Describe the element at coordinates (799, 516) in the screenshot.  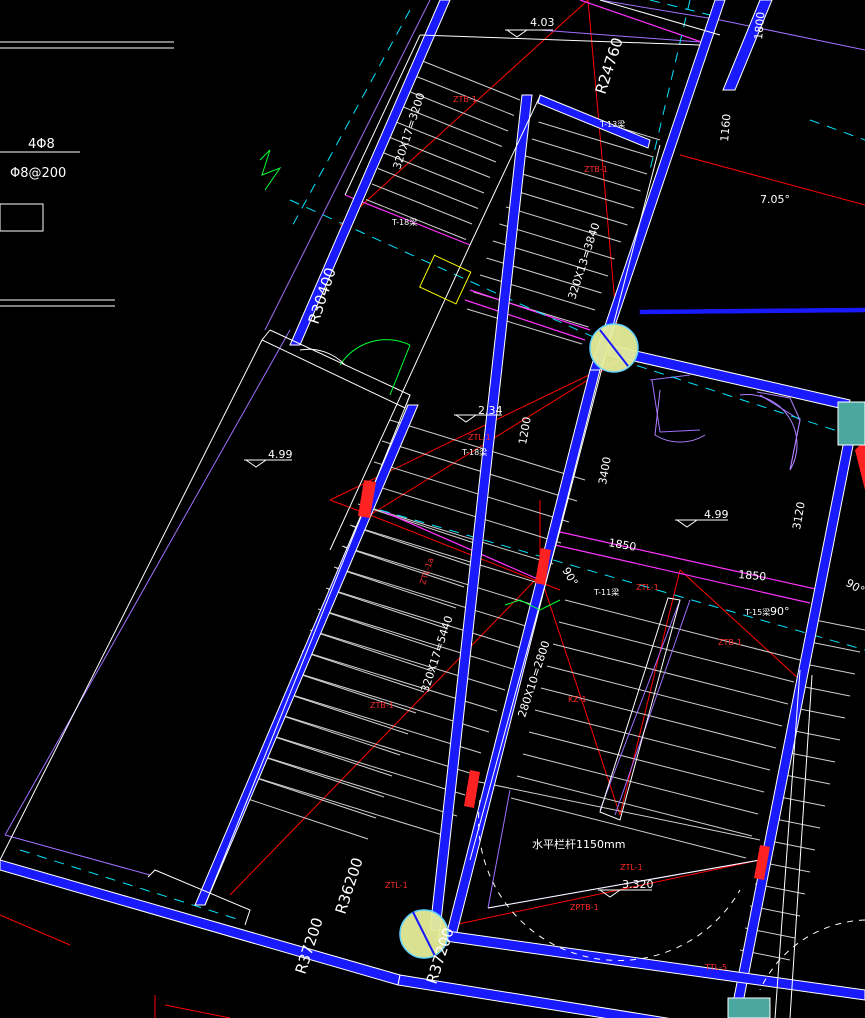
I see `dim-3120: 3120` at that location.